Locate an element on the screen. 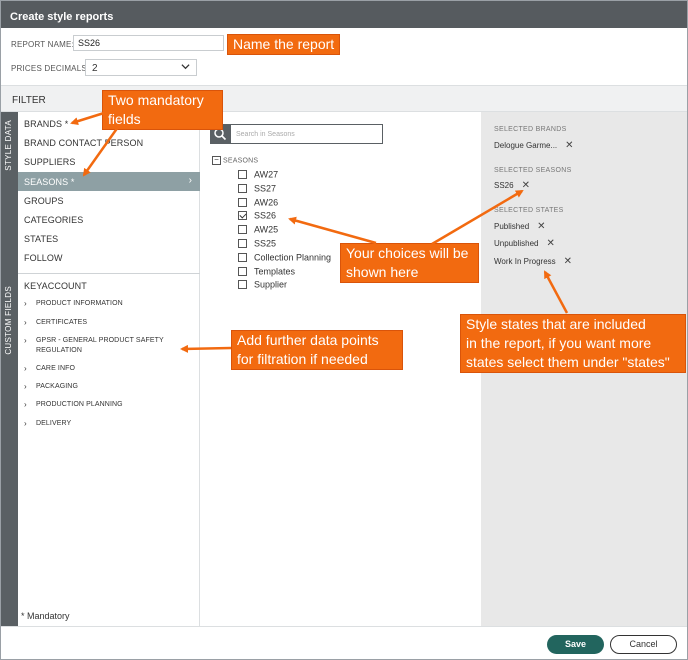 This screenshot has height=660, width=688. seasons-search-input: Search in Seasons is located at coordinates (306, 134).